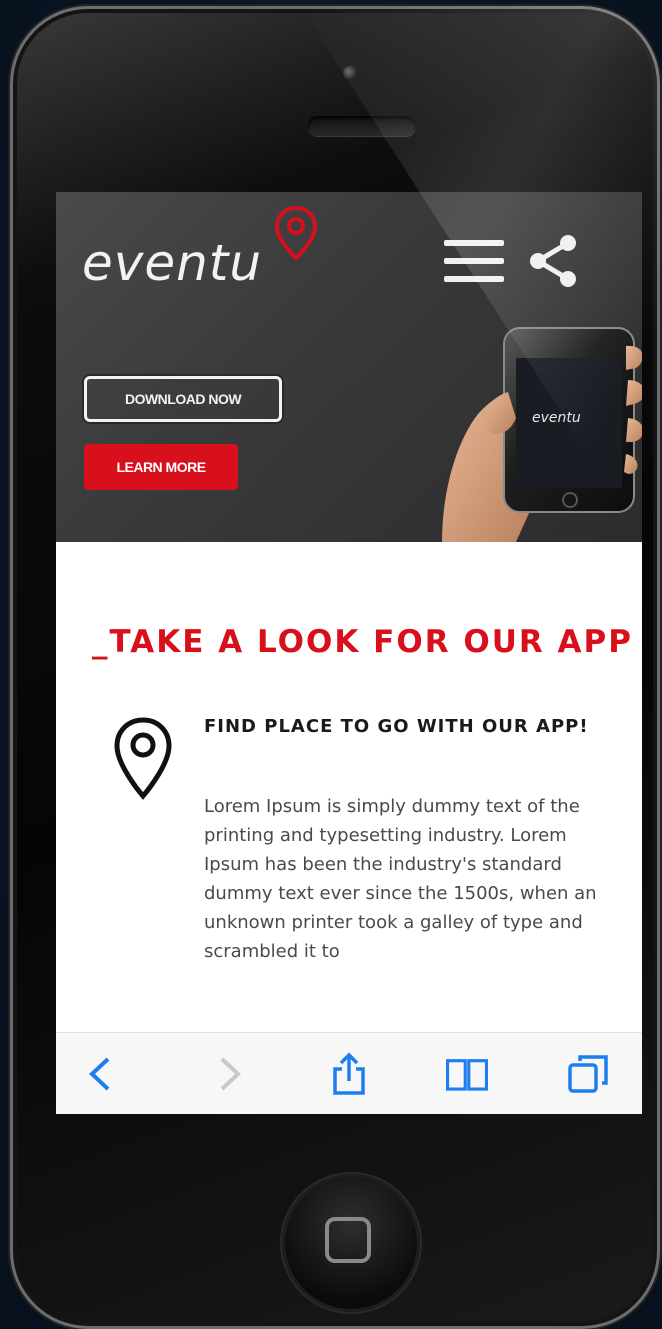 The width and height of the screenshot is (662, 1329). What do you see at coordinates (172, 263) in the screenshot?
I see `app-logo: eventu` at bounding box center [172, 263].